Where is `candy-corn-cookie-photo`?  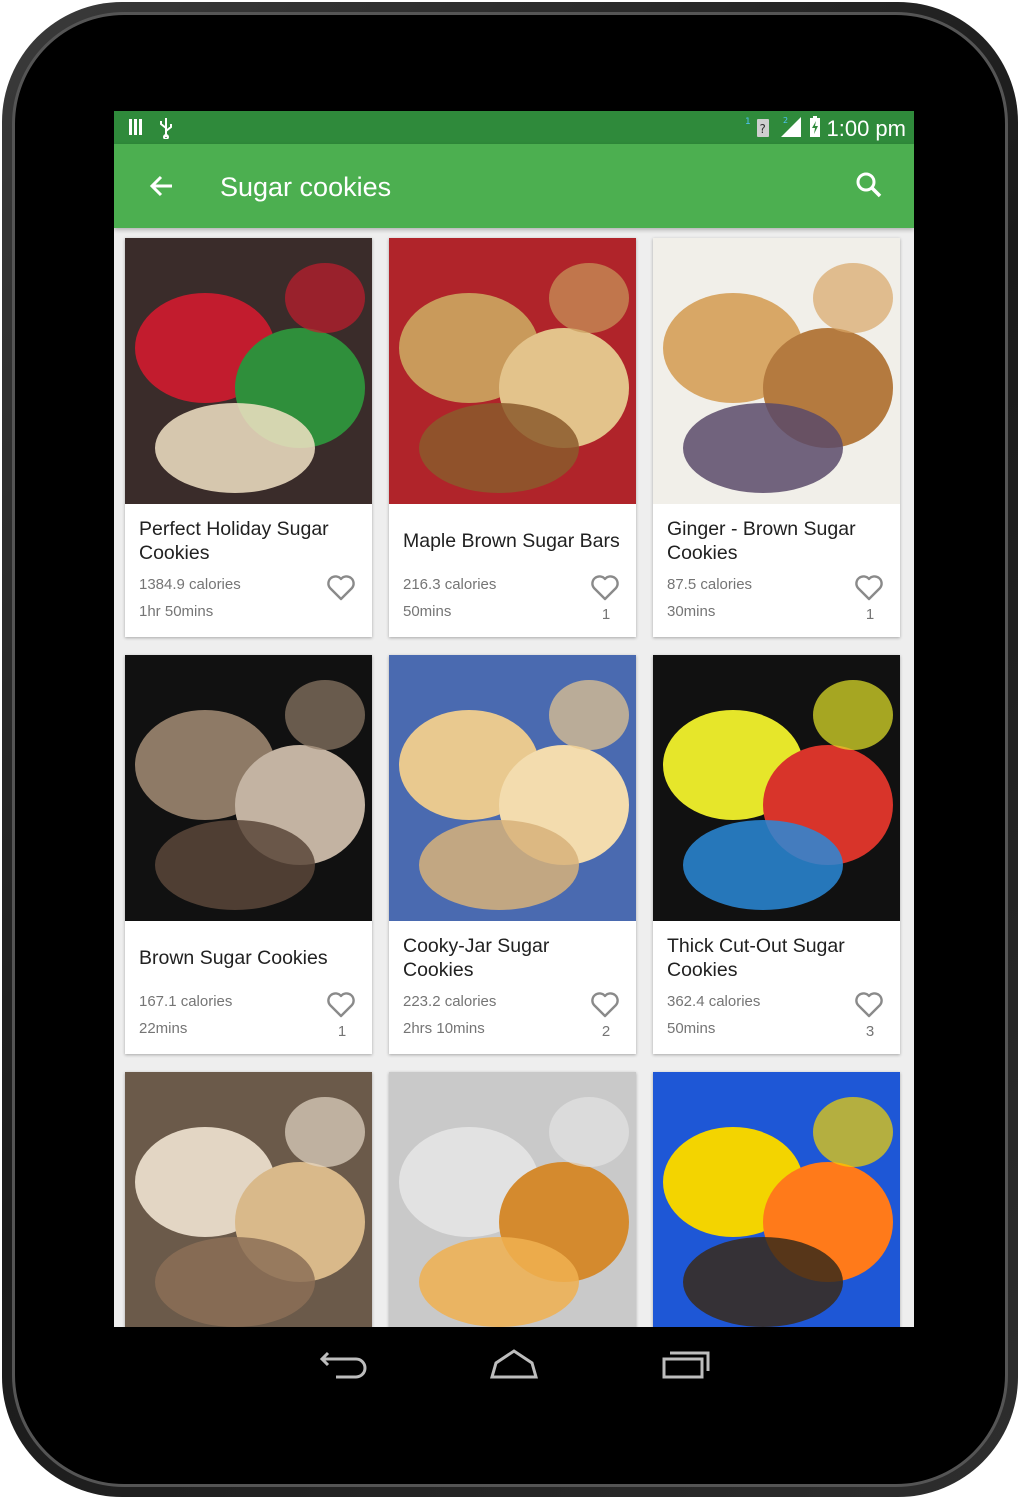
candy-corn-cookie-photo is located at coordinates (776, 1199).